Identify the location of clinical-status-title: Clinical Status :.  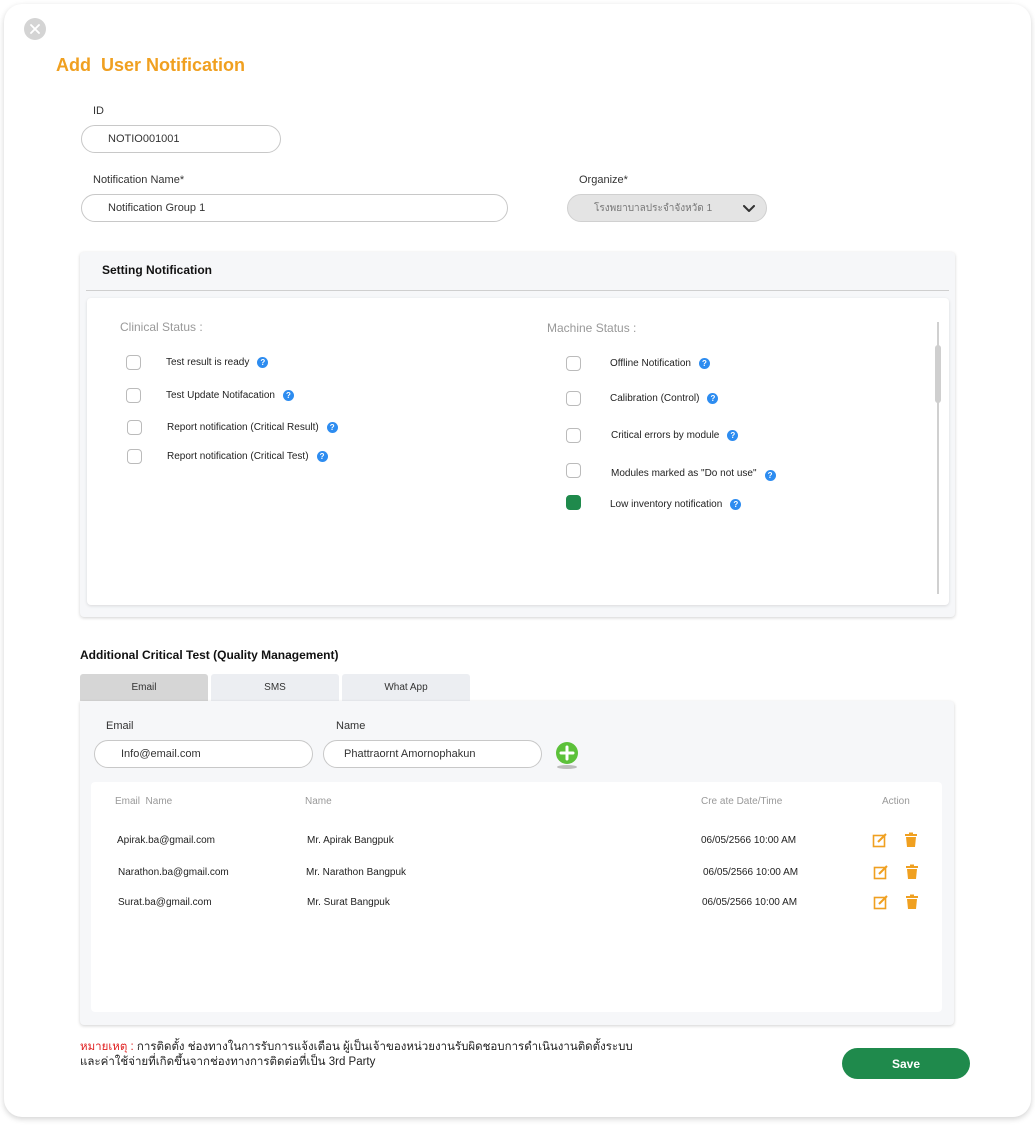
(161, 327).